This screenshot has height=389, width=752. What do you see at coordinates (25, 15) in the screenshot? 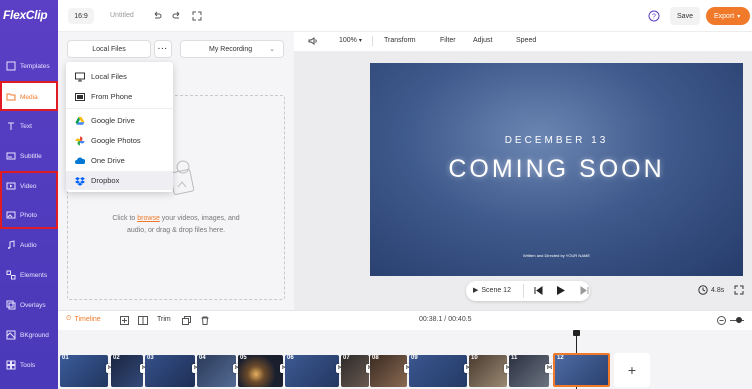
I see `app-logo: FlexClip` at bounding box center [25, 15].